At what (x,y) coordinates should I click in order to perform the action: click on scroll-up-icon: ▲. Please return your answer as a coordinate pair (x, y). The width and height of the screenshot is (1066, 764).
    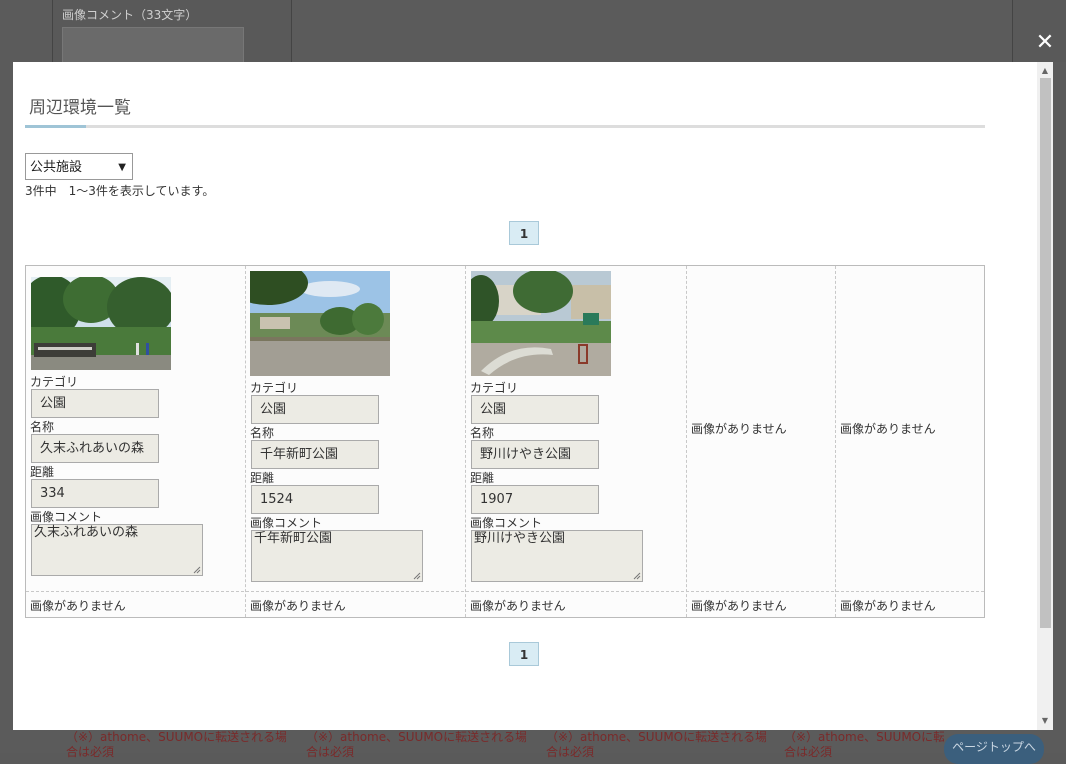
    Looking at the image, I should click on (1045, 71).